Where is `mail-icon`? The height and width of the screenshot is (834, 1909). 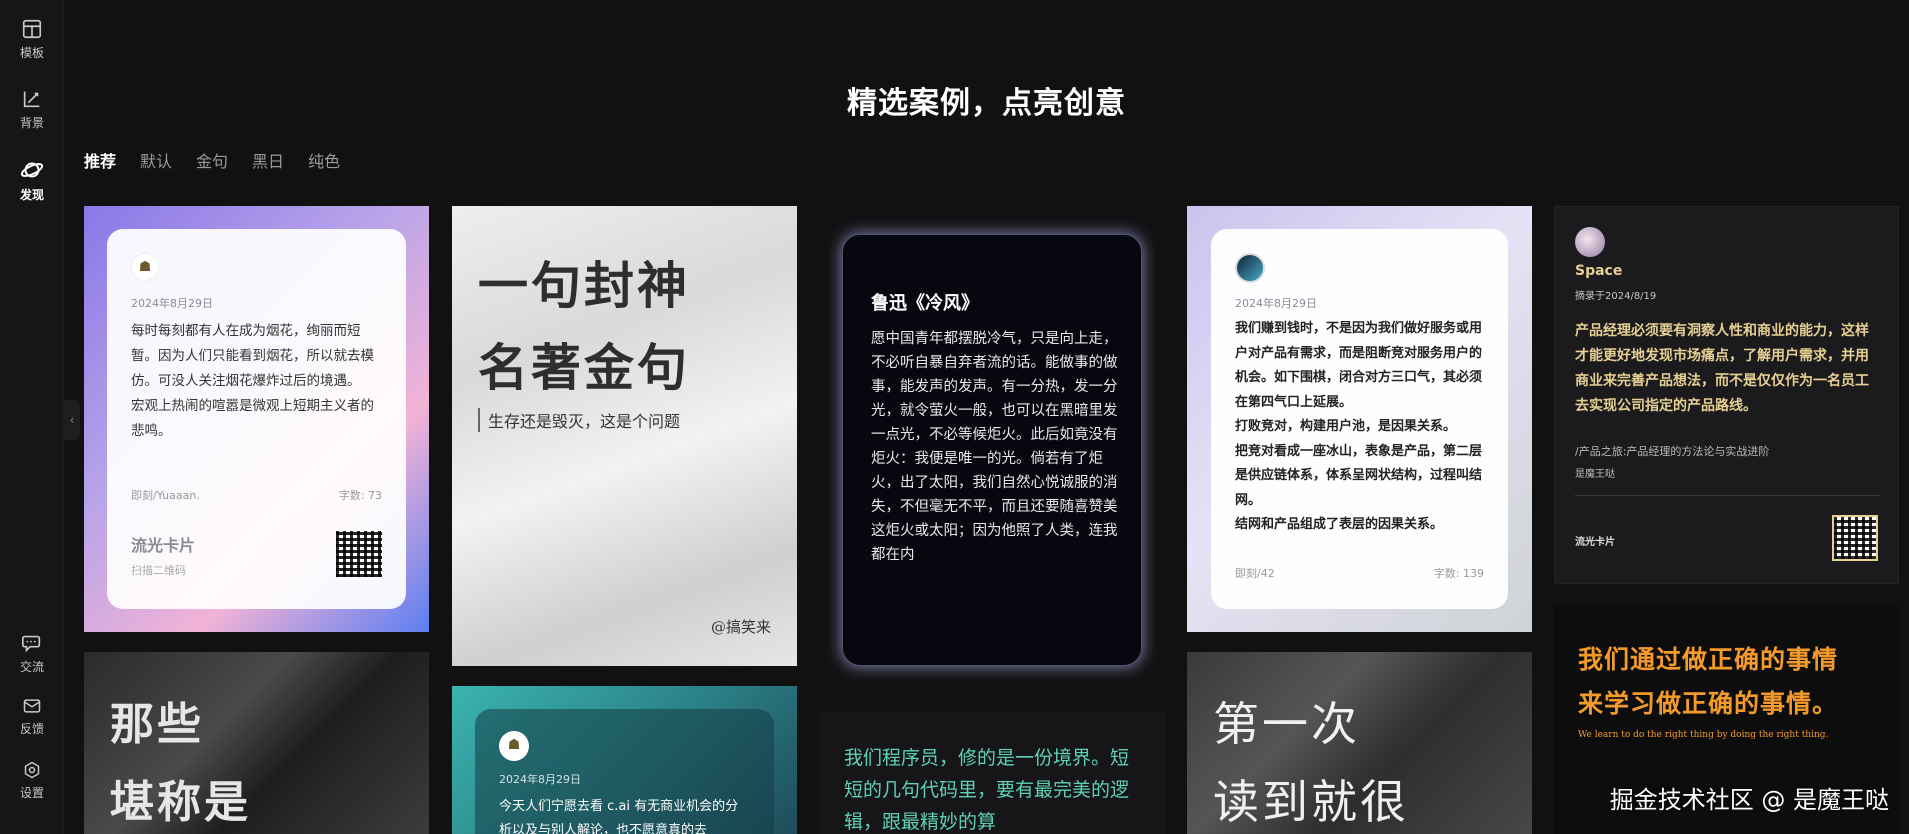
mail-icon is located at coordinates (32, 706).